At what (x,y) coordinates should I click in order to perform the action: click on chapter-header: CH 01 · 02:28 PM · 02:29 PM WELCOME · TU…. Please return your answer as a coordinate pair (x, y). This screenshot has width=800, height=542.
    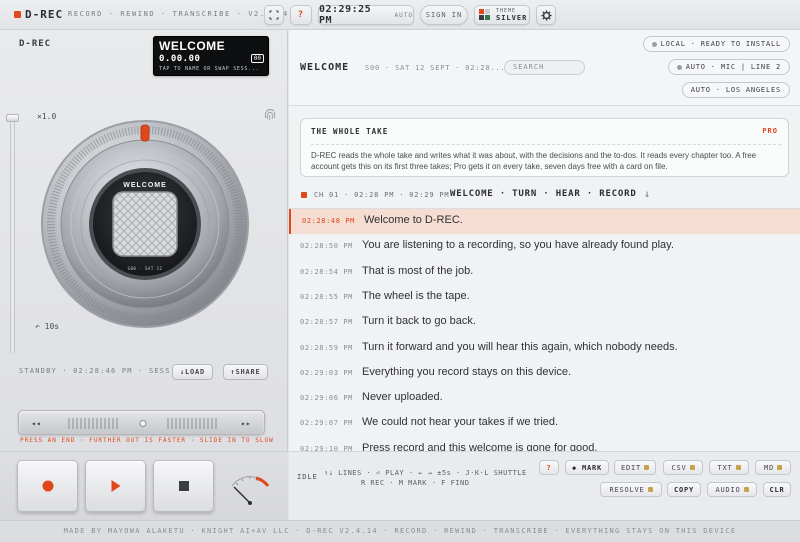
    Looking at the image, I should click on (544, 195).